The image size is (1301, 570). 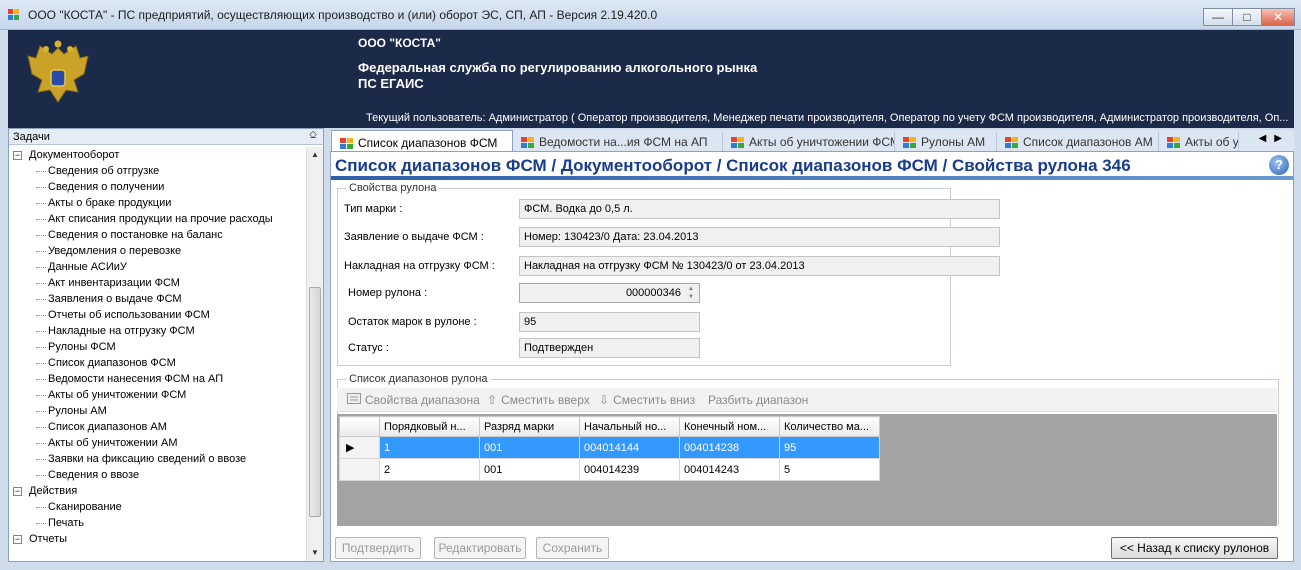 What do you see at coordinates (48, 539) in the screenshot?
I see `tree-item-label: Отчеты` at bounding box center [48, 539].